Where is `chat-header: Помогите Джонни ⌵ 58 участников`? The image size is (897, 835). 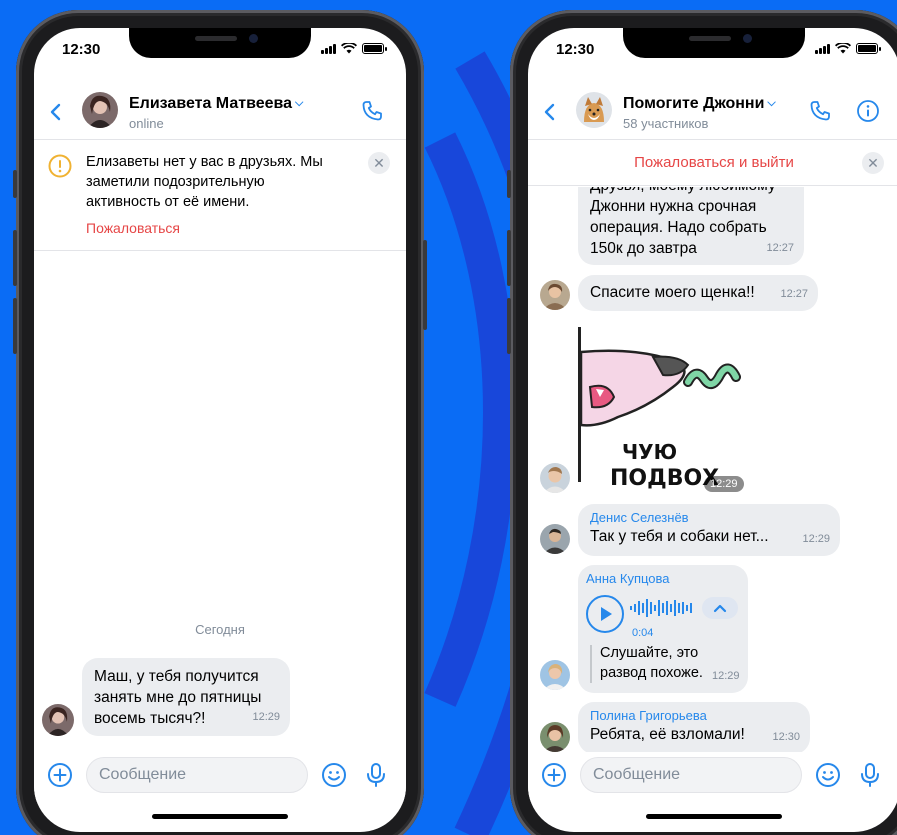 chat-header: Помогите Джонни ⌵ 58 участников is located at coordinates (712, 111).